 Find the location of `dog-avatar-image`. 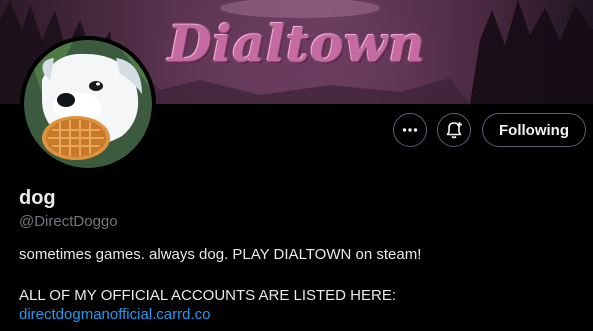

dog-avatar-image is located at coordinates (88, 104).